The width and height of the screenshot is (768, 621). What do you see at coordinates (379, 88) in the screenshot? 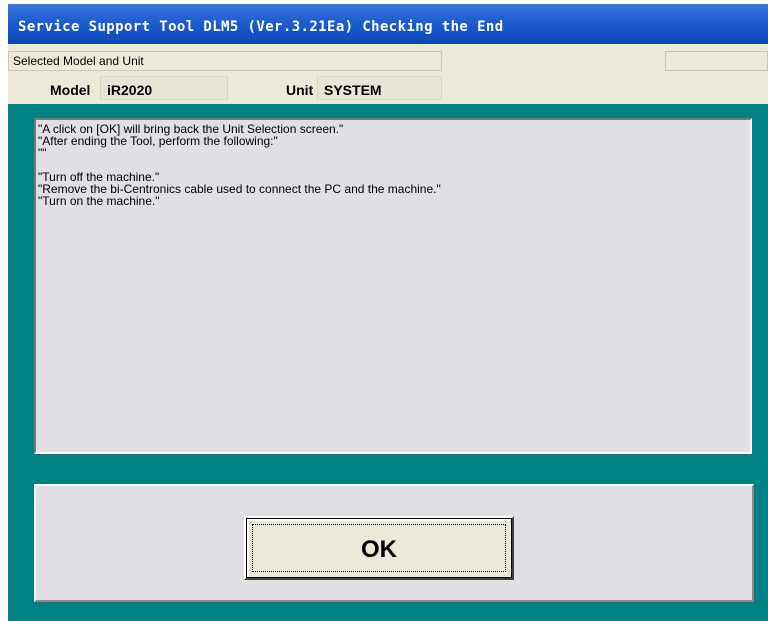
I see `unit-value: SYSTEM` at bounding box center [379, 88].